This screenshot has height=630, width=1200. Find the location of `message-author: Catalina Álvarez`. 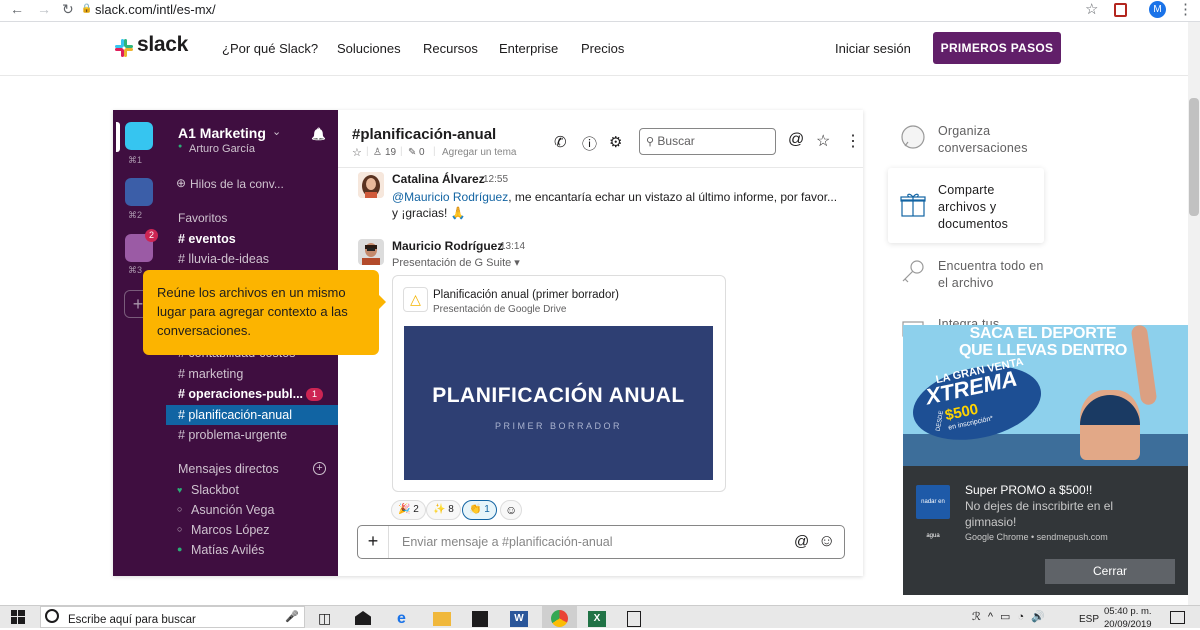

message-author: Catalina Álvarez is located at coordinates (438, 179).